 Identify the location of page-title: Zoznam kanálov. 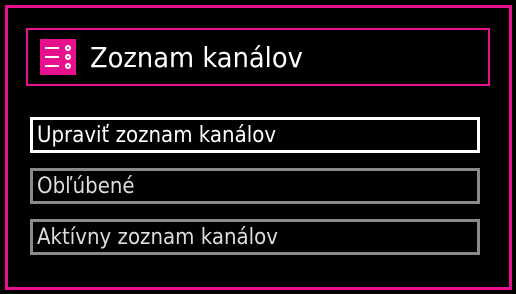
(196, 57).